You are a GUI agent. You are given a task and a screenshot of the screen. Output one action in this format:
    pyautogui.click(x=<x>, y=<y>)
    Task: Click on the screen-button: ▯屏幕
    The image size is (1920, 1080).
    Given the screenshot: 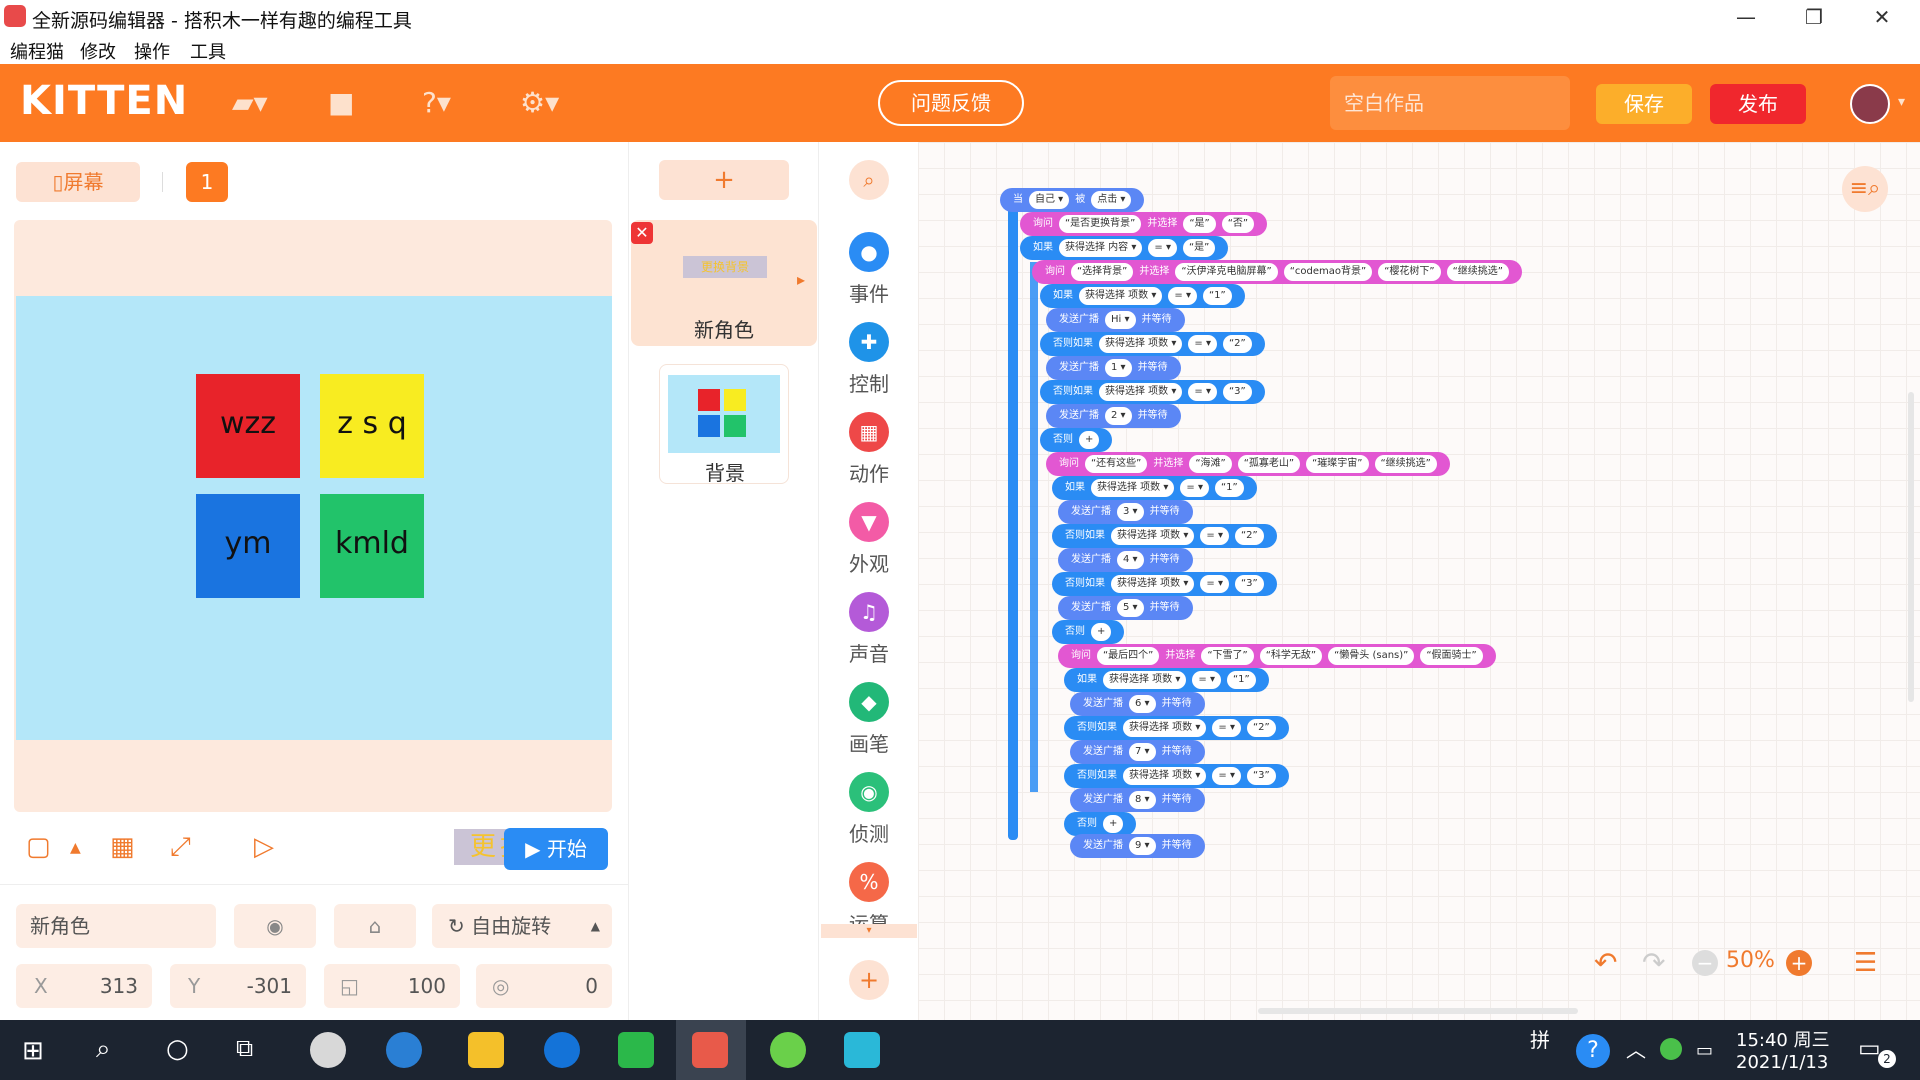 What is the action you would take?
    pyautogui.click(x=78, y=182)
    